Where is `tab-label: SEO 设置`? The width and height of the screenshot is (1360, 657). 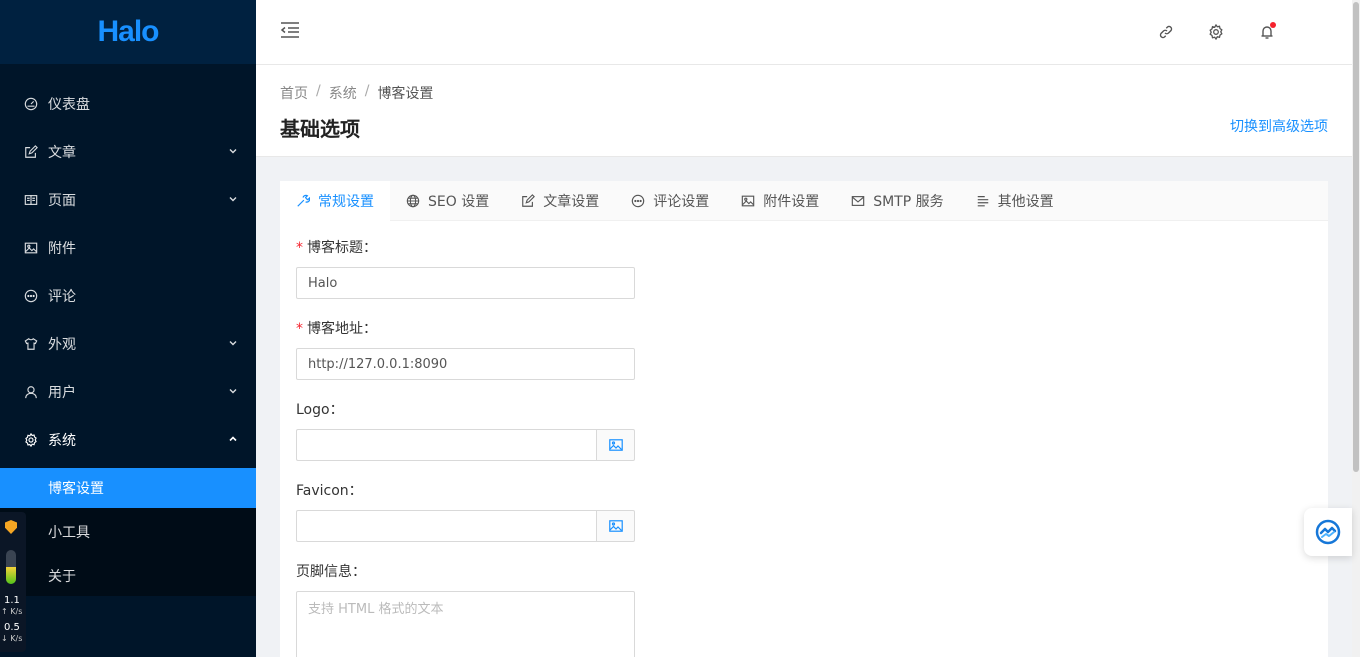 tab-label: SEO 设置 is located at coordinates (459, 202).